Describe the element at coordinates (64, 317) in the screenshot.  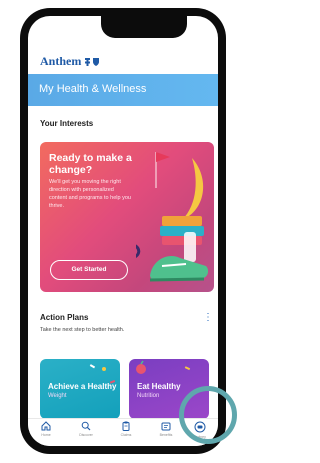
I see `section-title-action-plans: Action Plans` at that location.